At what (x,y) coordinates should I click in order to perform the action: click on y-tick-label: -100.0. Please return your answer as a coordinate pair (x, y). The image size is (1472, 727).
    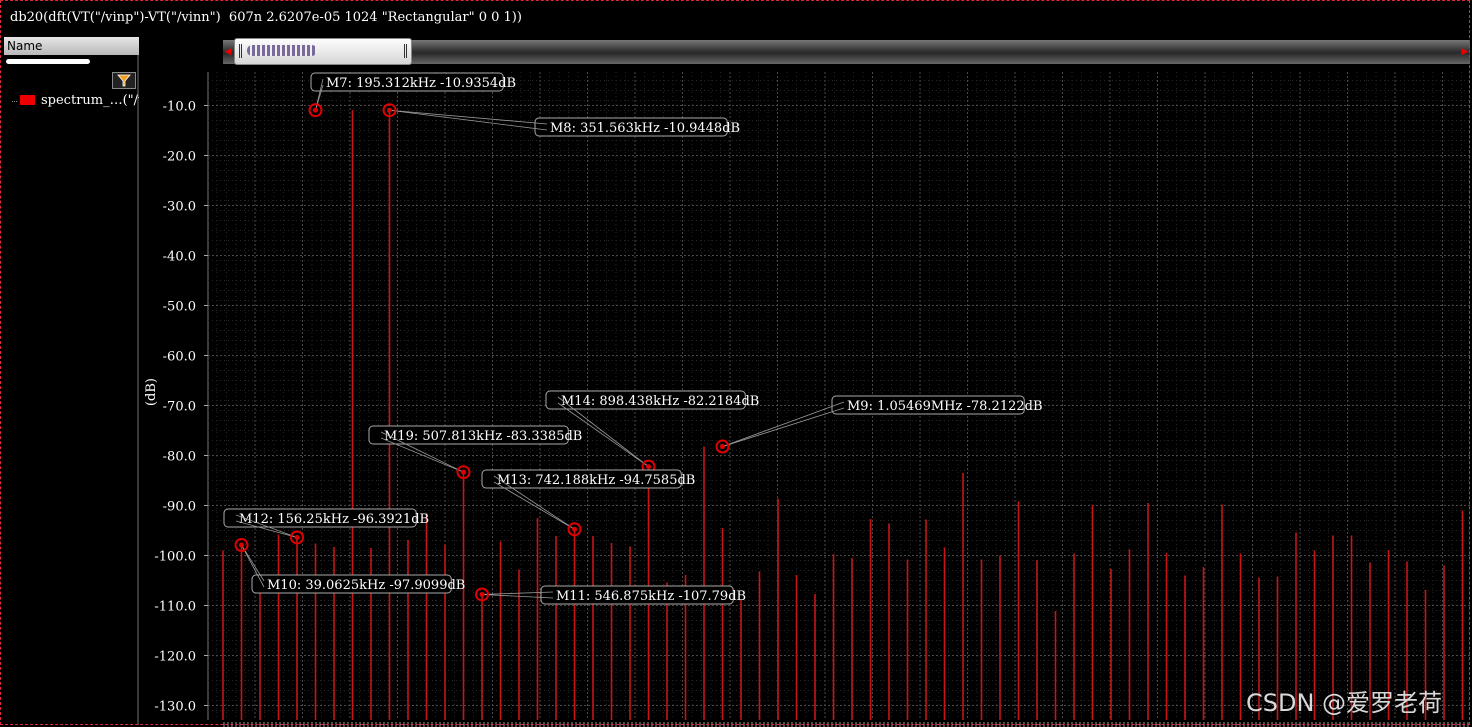
    Looking at the image, I should click on (175, 557).